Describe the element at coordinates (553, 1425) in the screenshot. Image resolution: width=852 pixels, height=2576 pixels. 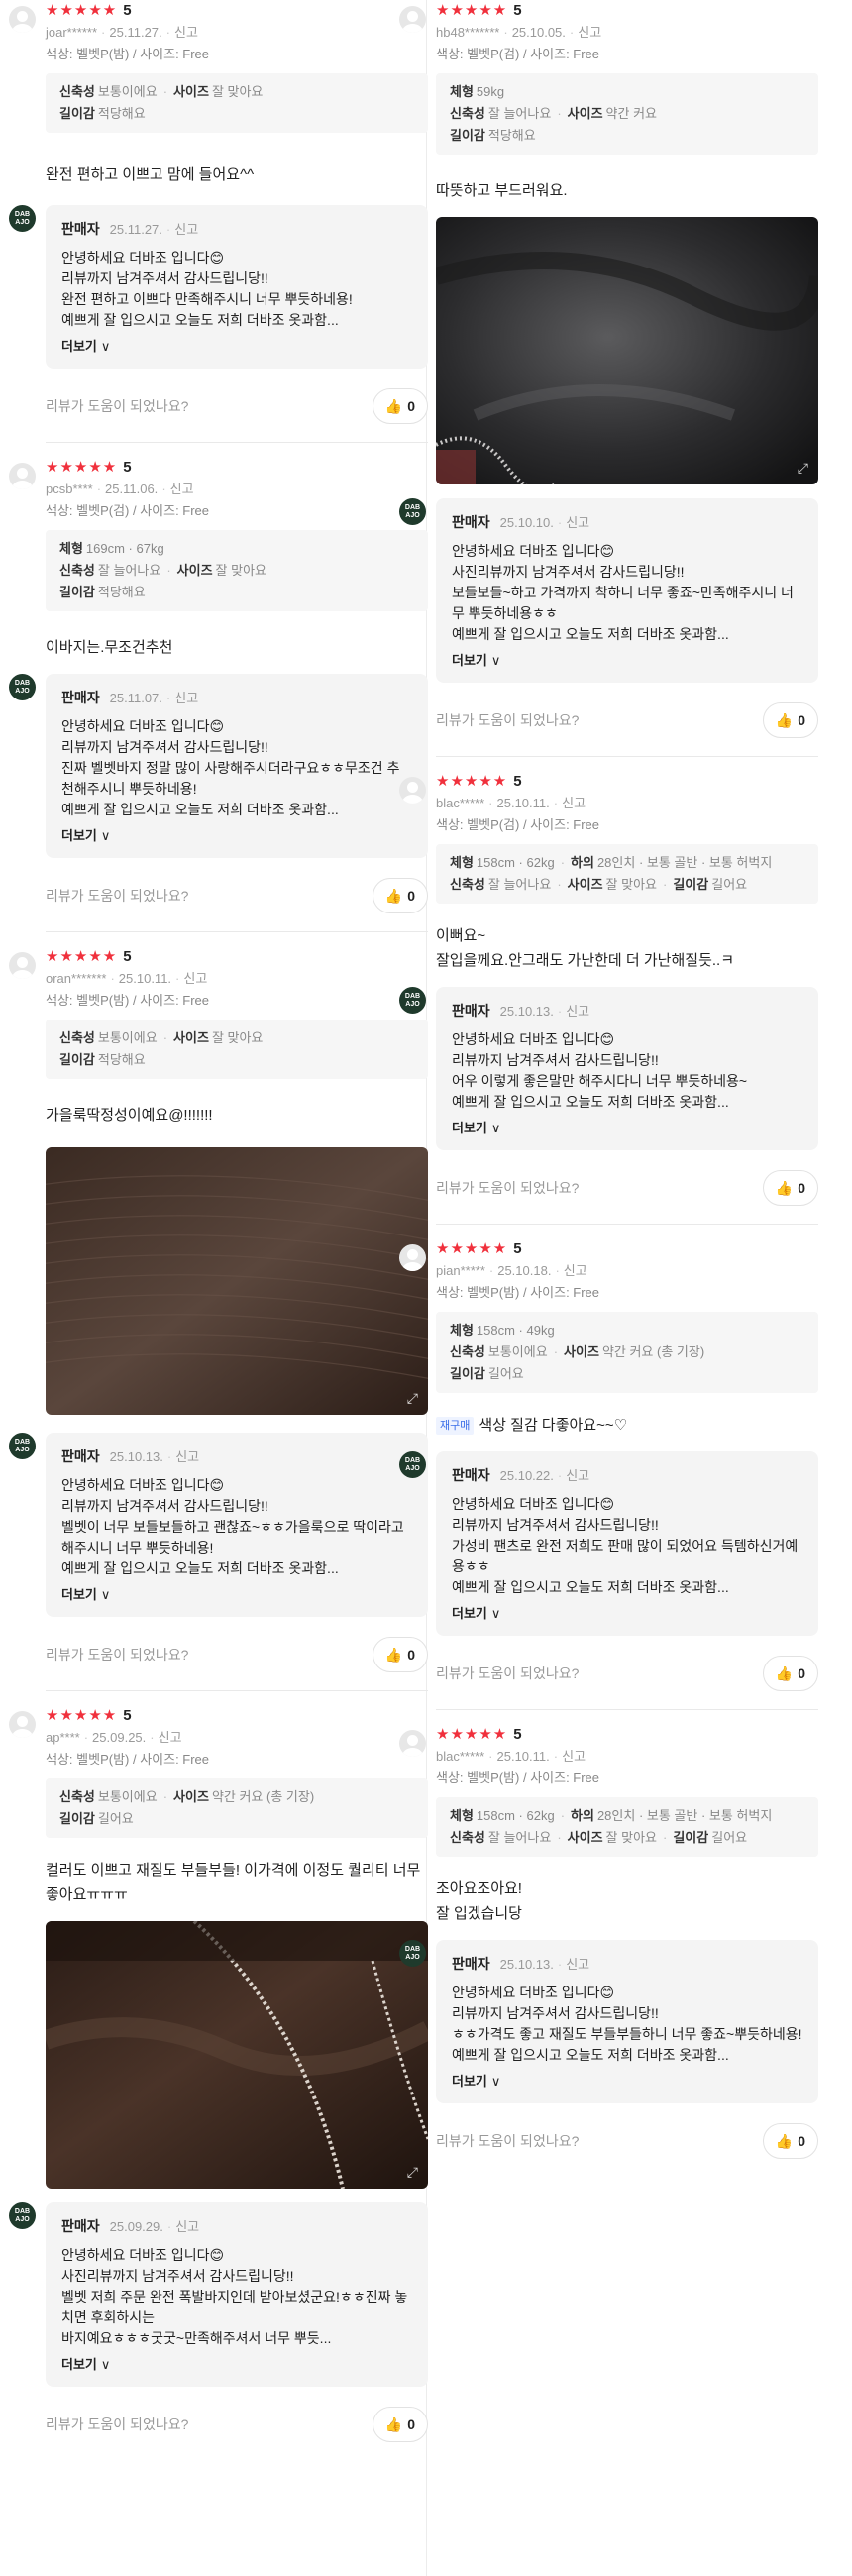
I see `review-text-body: 색상 질감 다좋아요~~♡` at that location.